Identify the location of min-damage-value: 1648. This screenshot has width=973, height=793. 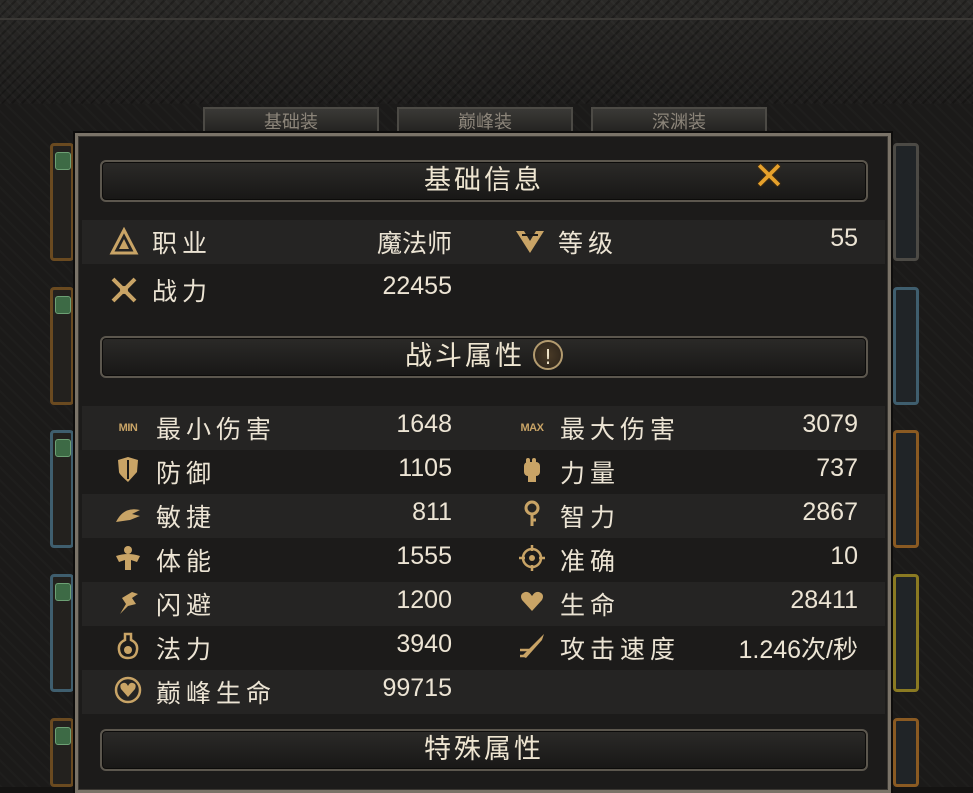
(424, 424).